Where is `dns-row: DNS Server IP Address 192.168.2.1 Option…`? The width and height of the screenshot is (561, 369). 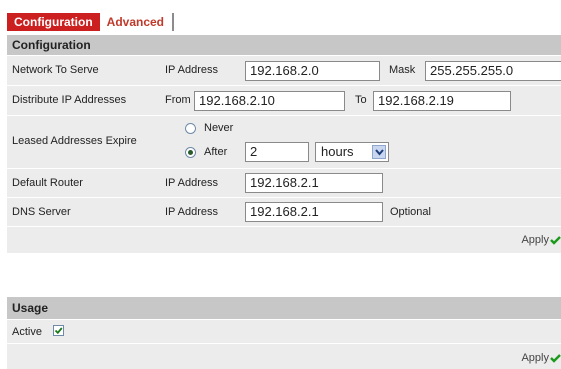
dns-row: DNS Server IP Address 192.168.2.1 Option… is located at coordinates (284, 211).